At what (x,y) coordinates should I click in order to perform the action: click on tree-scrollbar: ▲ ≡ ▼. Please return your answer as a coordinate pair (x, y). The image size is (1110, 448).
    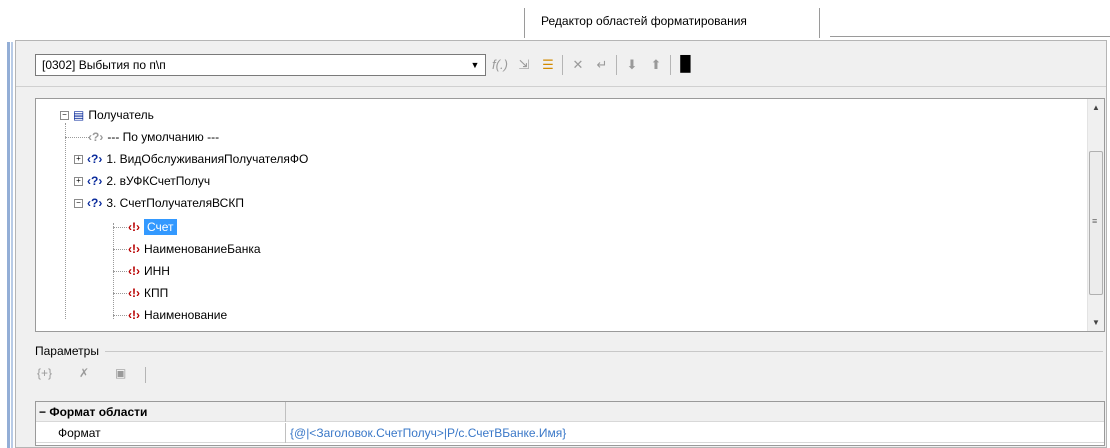
    Looking at the image, I should click on (1095, 215).